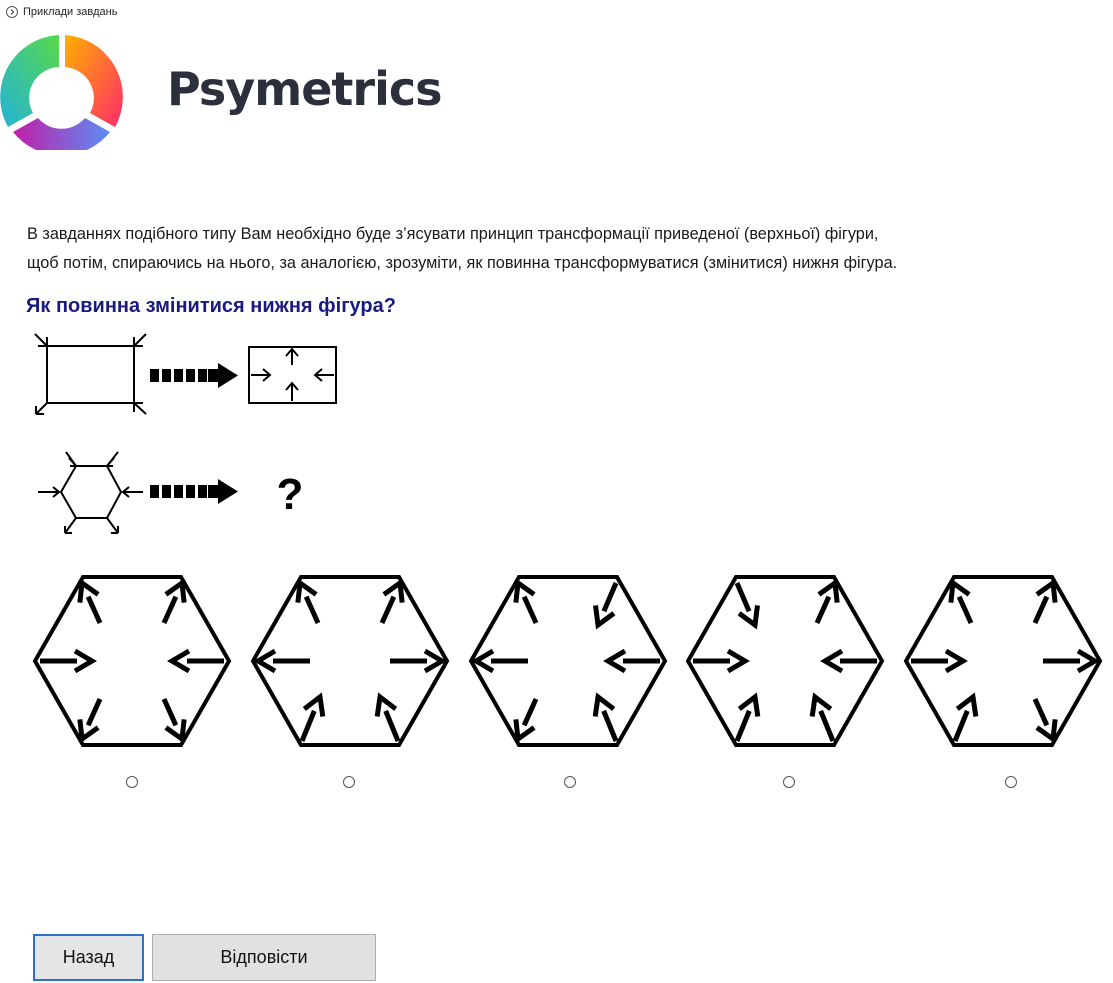 This screenshot has width=1113, height=983. What do you see at coordinates (70, 12) in the screenshot?
I see `breadcrumb-label: Приклади завдань` at bounding box center [70, 12].